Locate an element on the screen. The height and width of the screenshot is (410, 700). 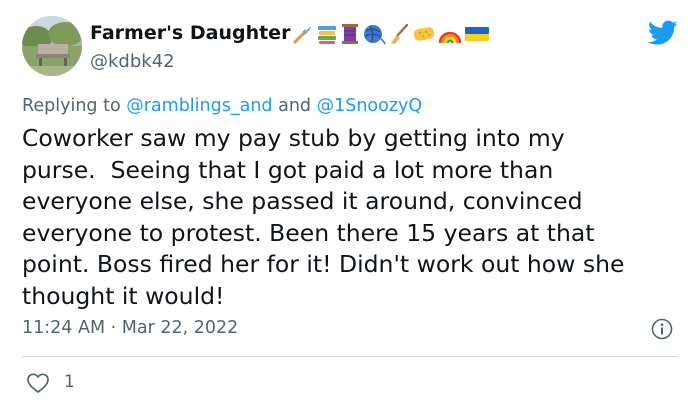
info-icon is located at coordinates (662, 329).